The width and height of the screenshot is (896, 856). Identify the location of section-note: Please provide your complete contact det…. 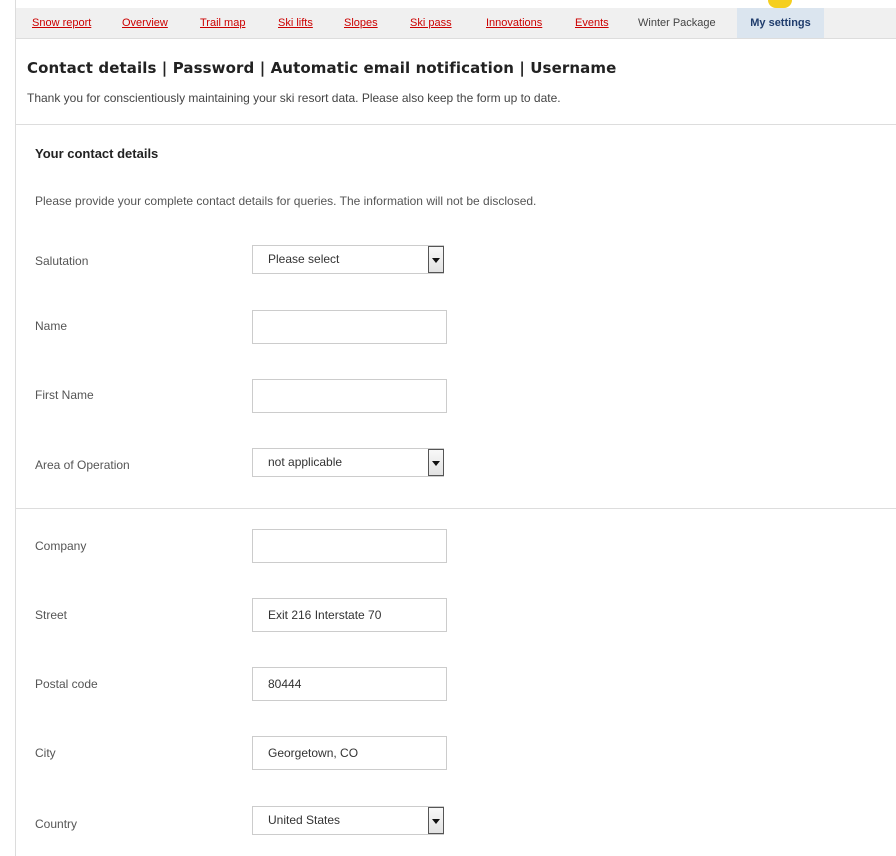
(286, 201).